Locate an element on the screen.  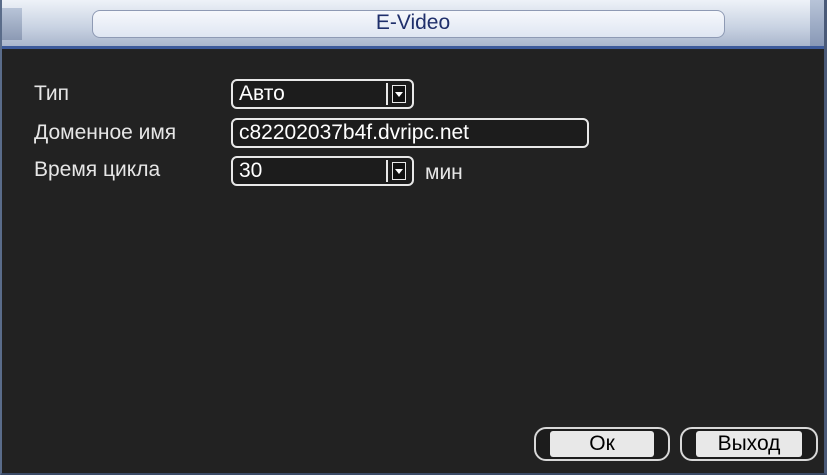
exit-button-label: Выход is located at coordinates (749, 444).